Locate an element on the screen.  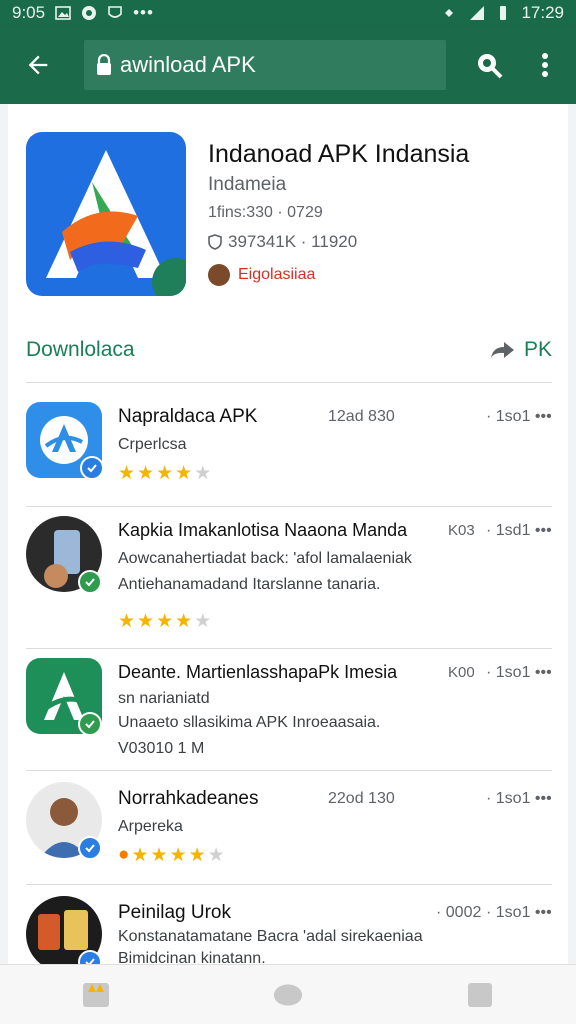
app-size-row: 397341K · 11920 is located at coordinates (282, 242).